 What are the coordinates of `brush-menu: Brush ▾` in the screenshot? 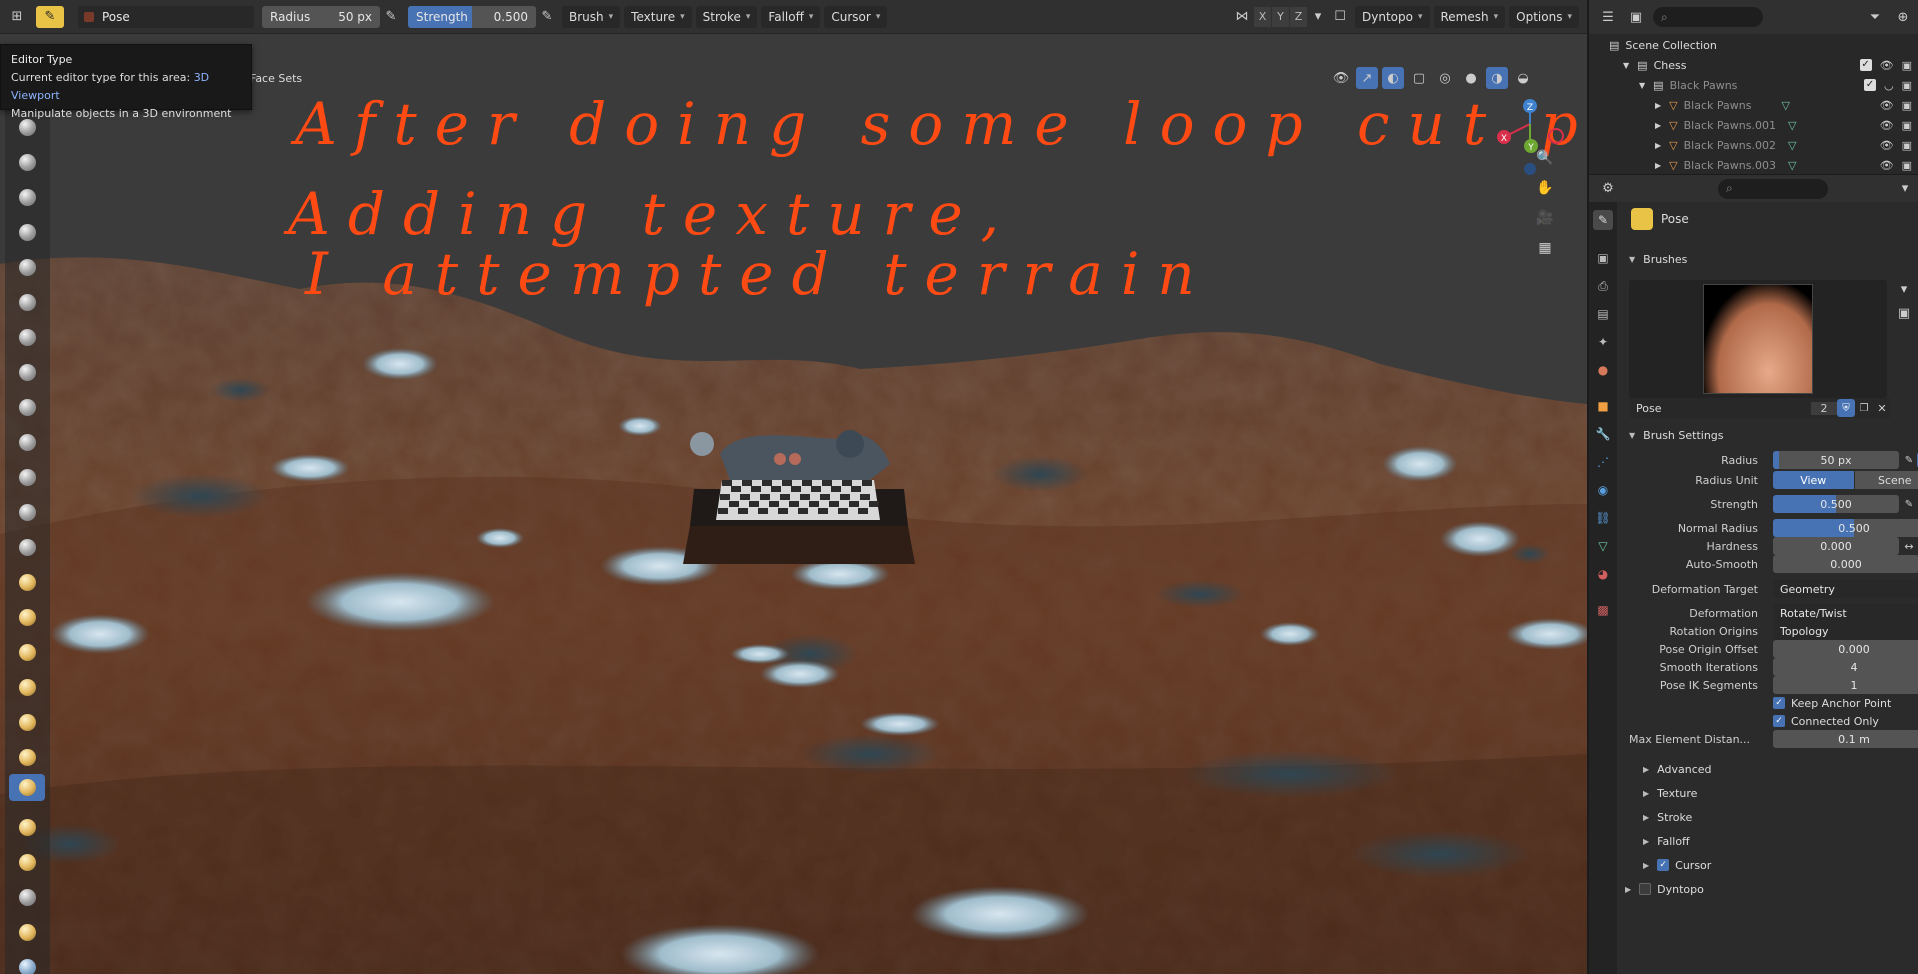 It's located at (591, 16).